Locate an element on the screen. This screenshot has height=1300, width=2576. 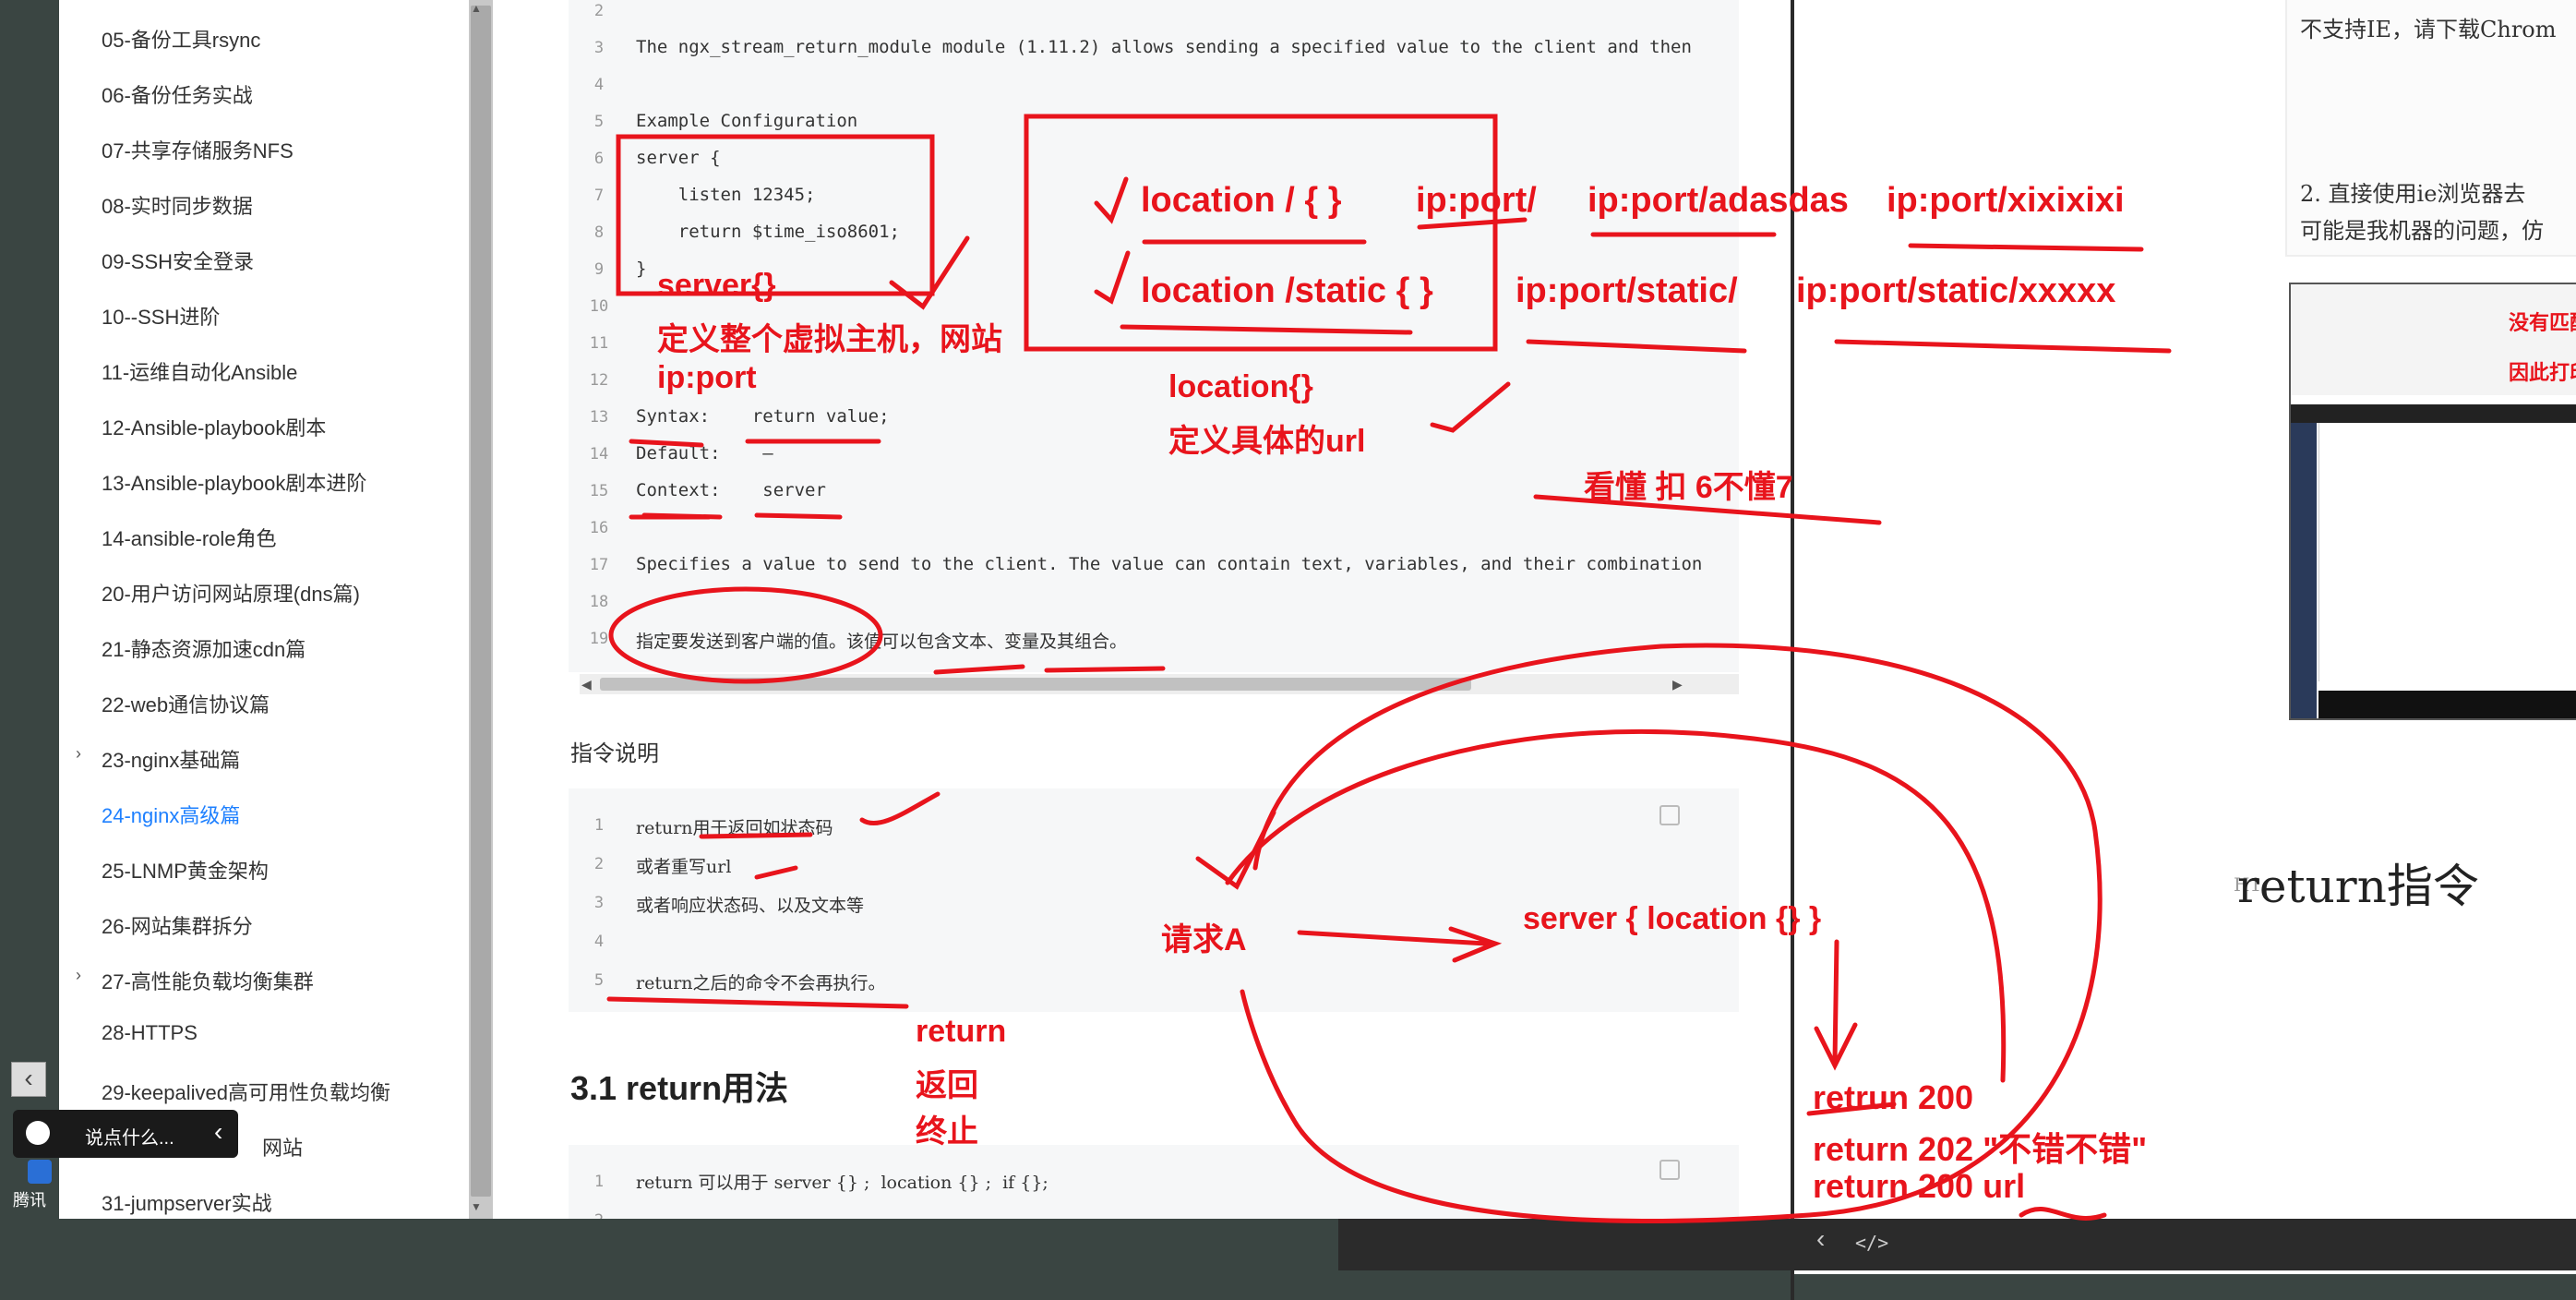
code-horizontal-scrollbar-thumb is located at coordinates (1035, 684).